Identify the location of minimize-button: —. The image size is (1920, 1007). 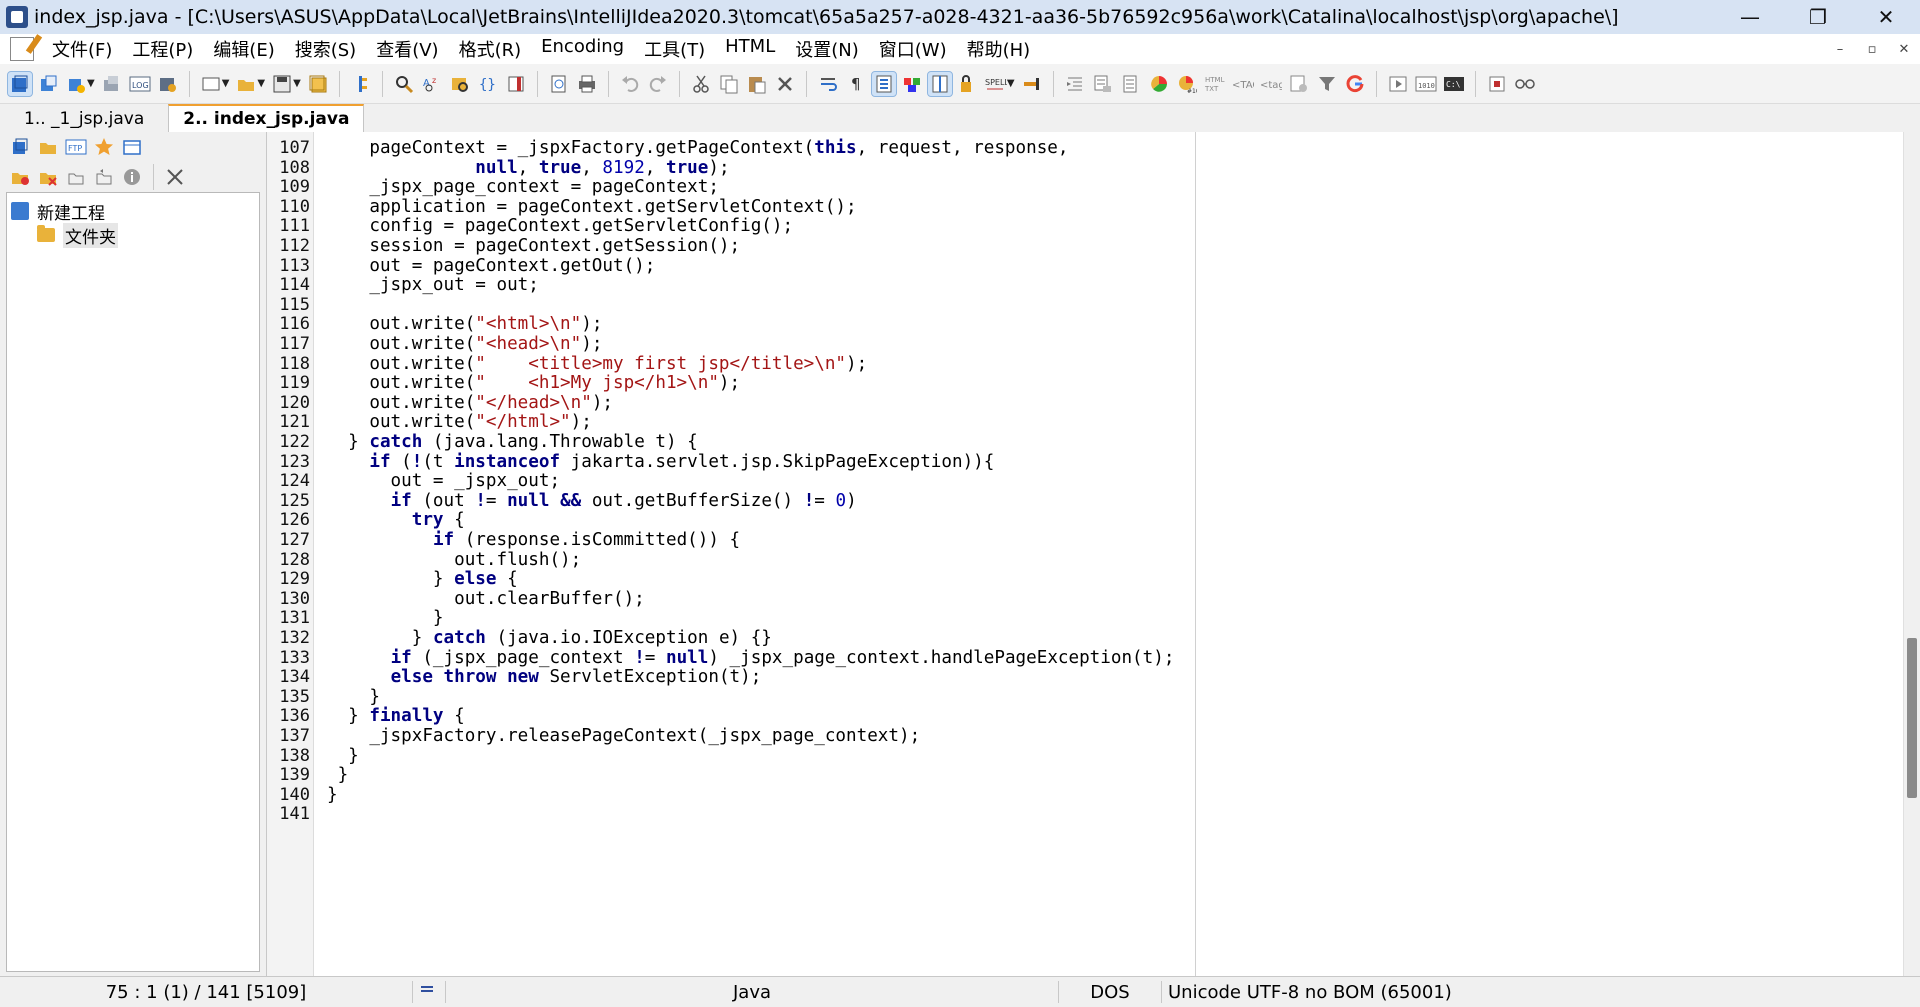
(1750, 17).